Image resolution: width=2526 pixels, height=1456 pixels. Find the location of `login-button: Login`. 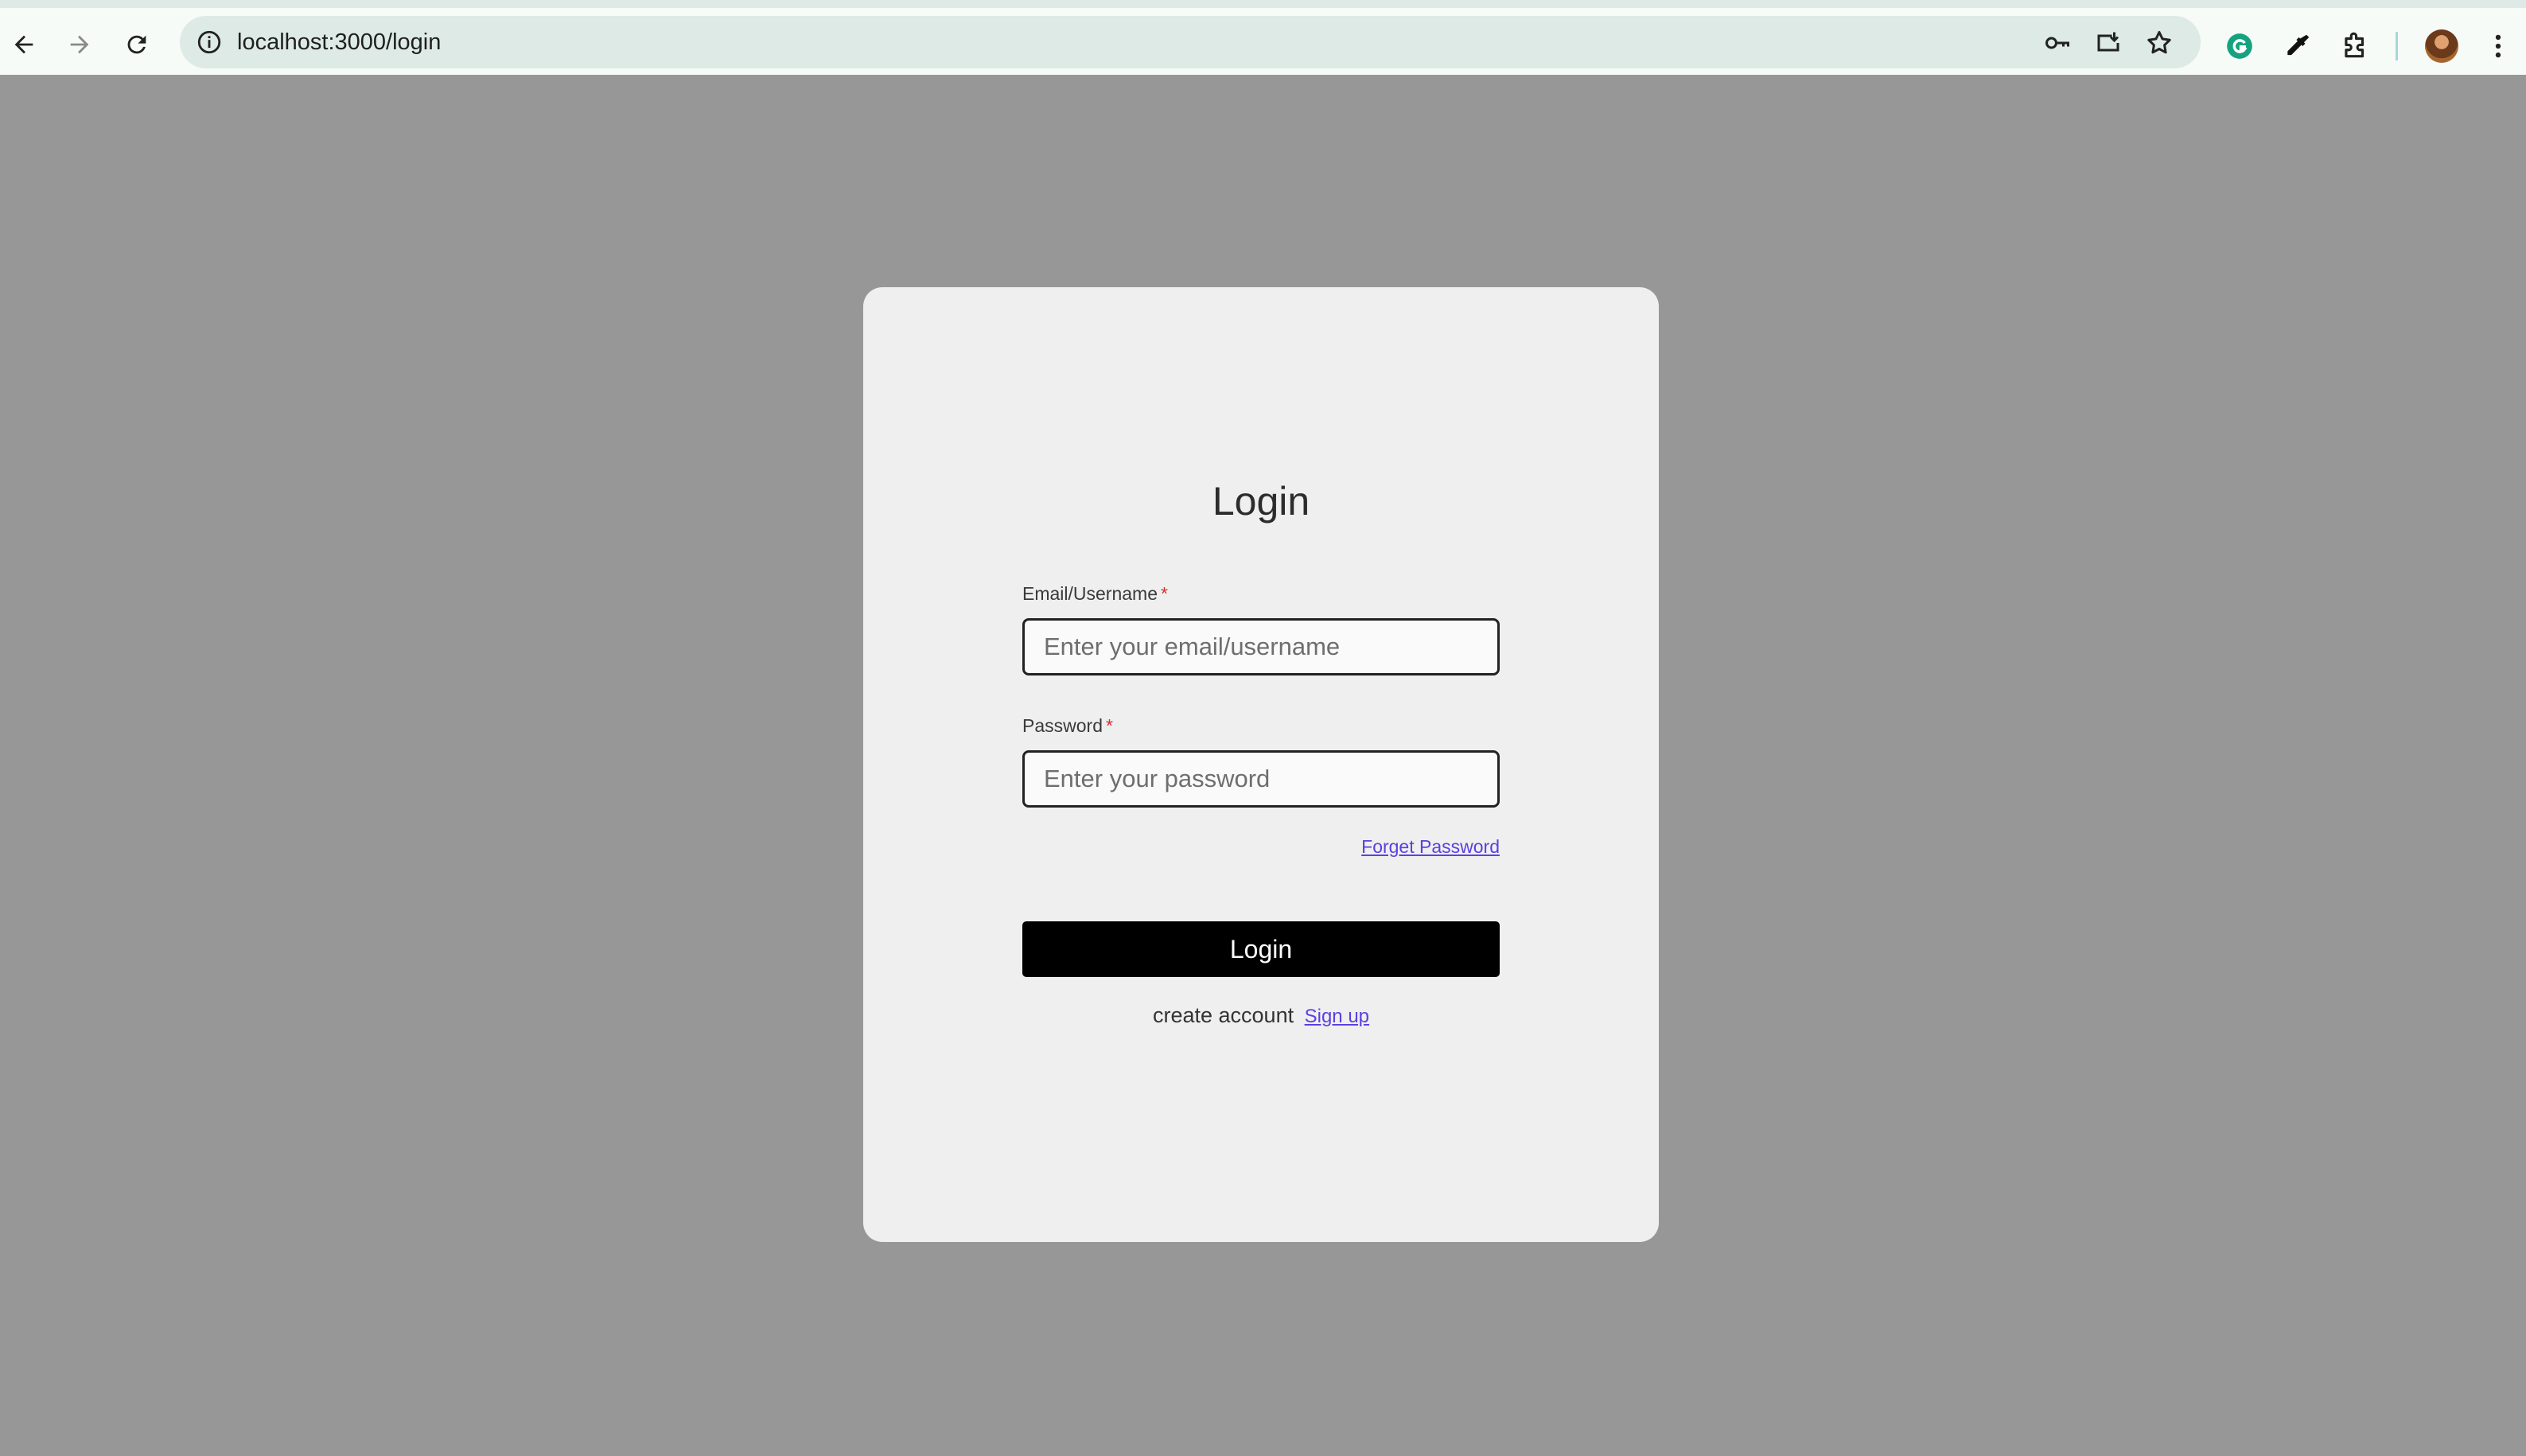

login-button: Login is located at coordinates (1261, 949).